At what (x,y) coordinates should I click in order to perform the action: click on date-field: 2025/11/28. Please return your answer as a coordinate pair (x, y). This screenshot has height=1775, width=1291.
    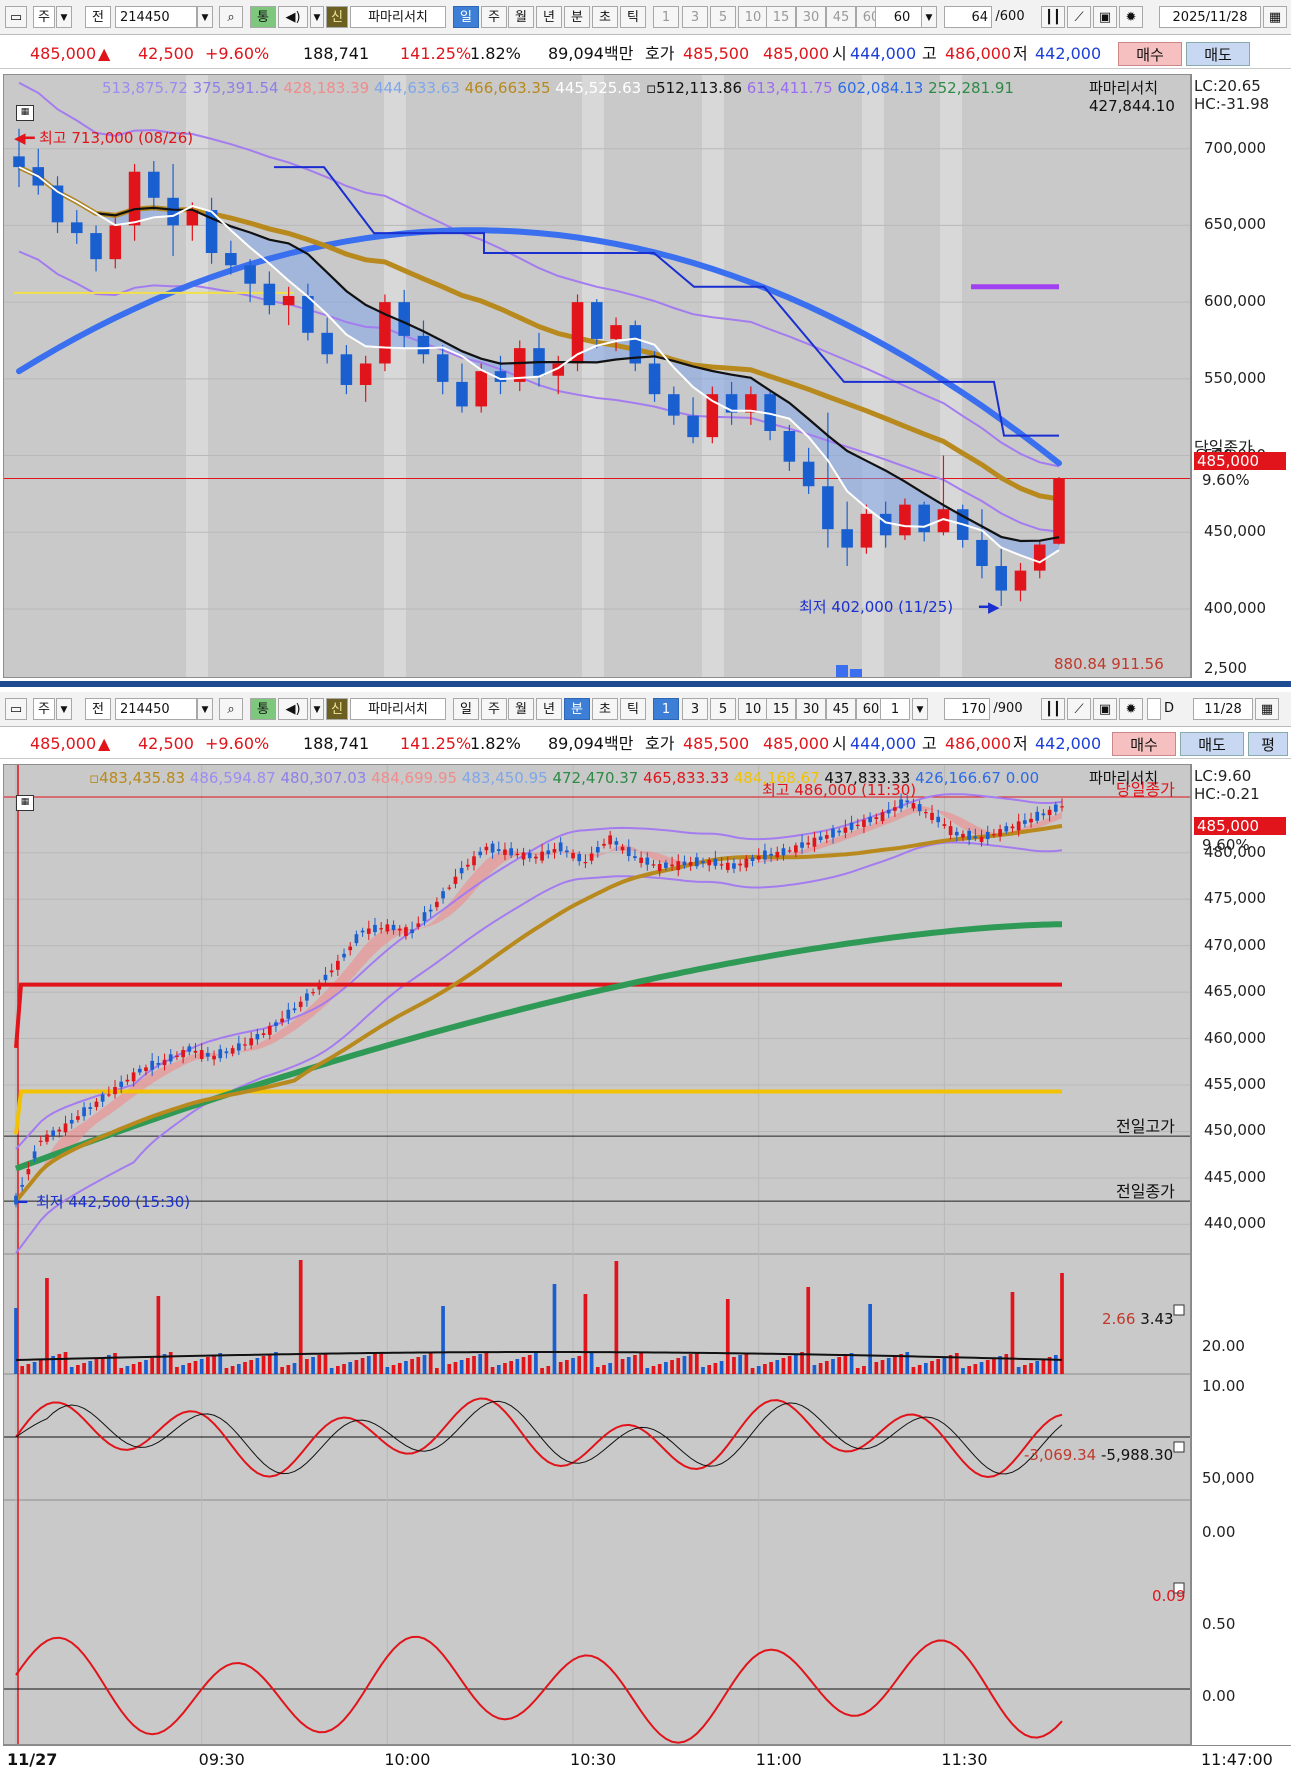
    Looking at the image, I should click on (1210, 17).